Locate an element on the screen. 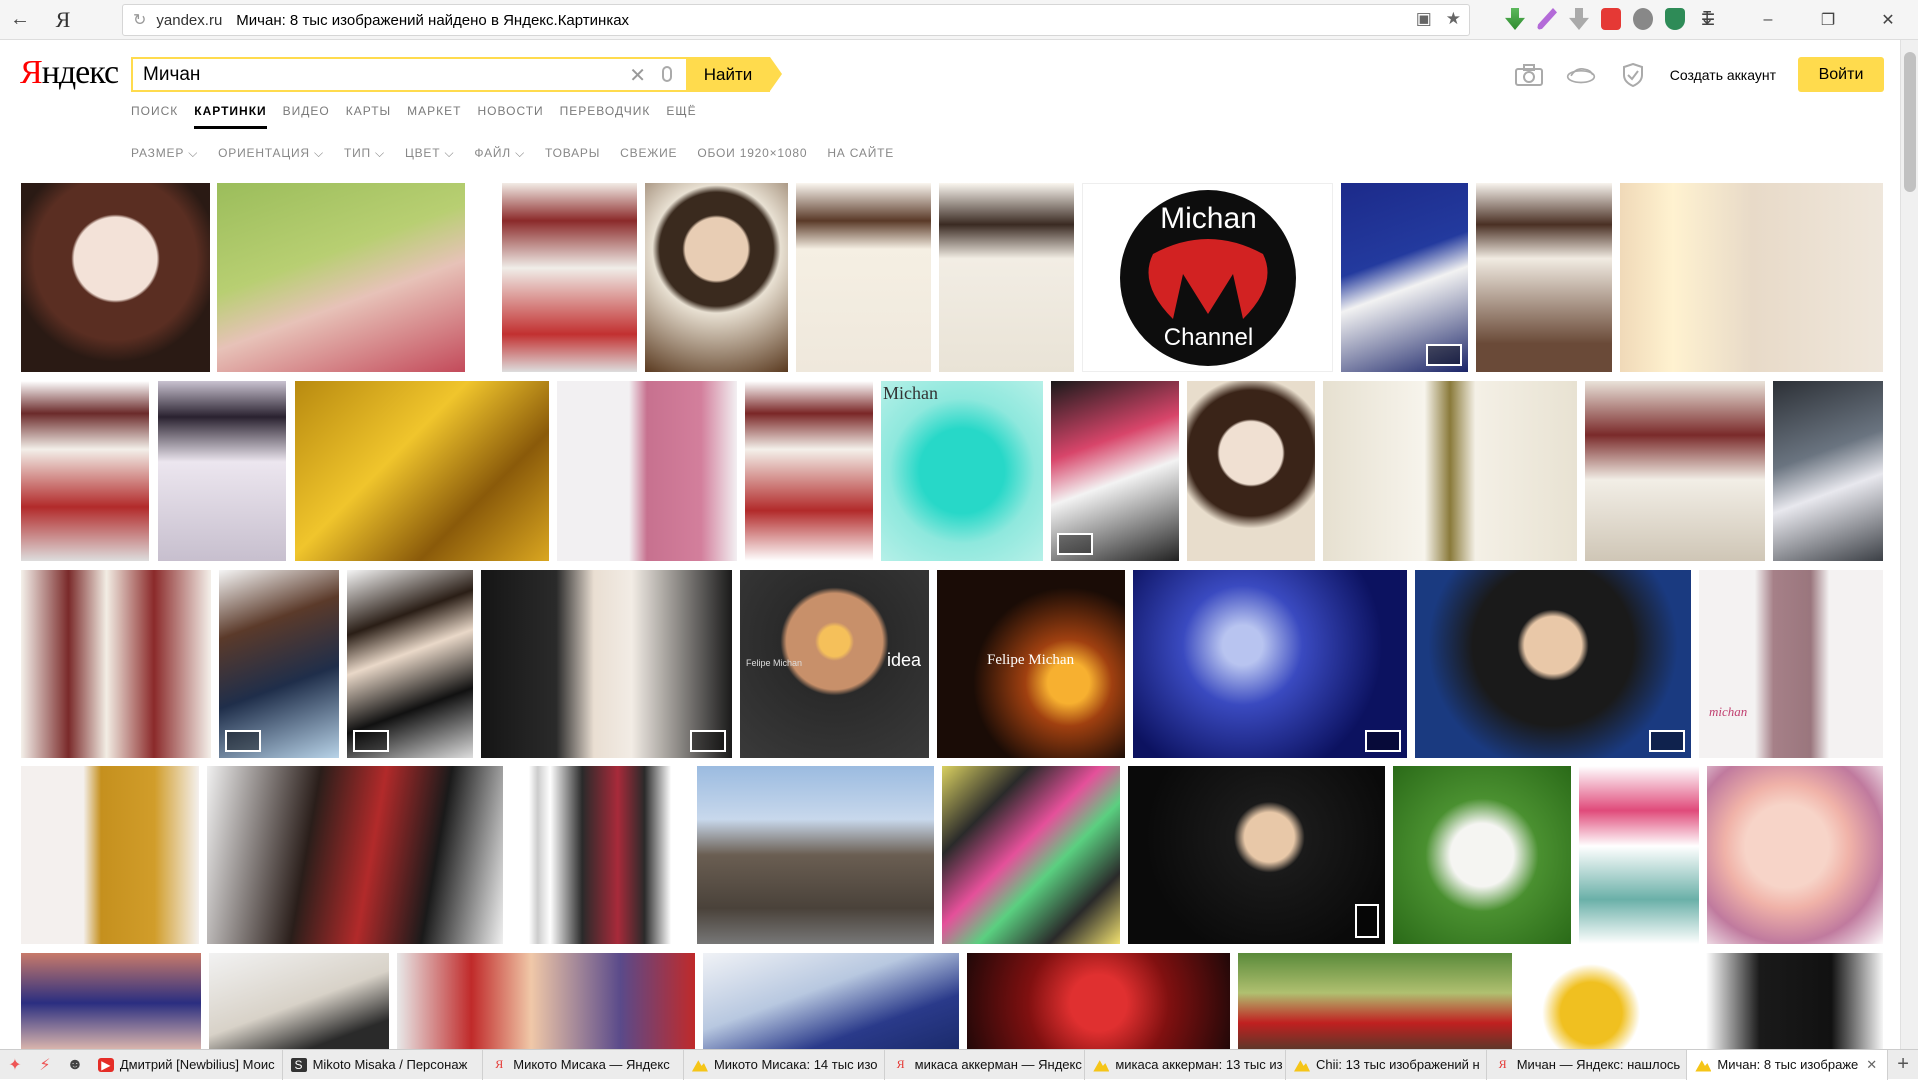 The image size is (1918, 1080). tab-video: ВИДЕО is located at coordinates (306, 116).